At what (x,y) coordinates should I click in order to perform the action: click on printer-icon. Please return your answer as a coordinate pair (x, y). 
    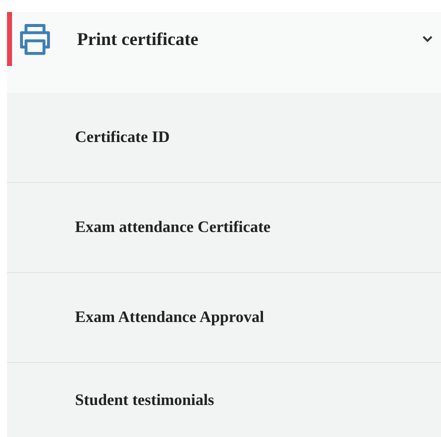
    Looking at the image, I should click on (35, 39).